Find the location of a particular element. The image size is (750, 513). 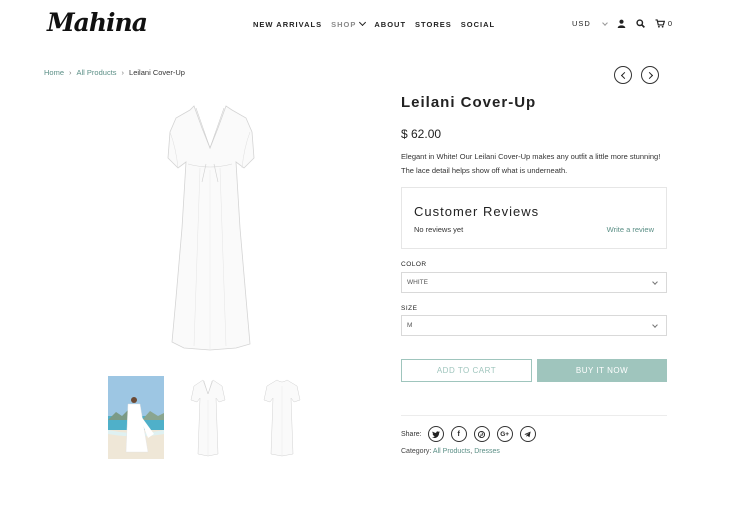

nav-about: ABOUT is located at coordinates (390, 24).